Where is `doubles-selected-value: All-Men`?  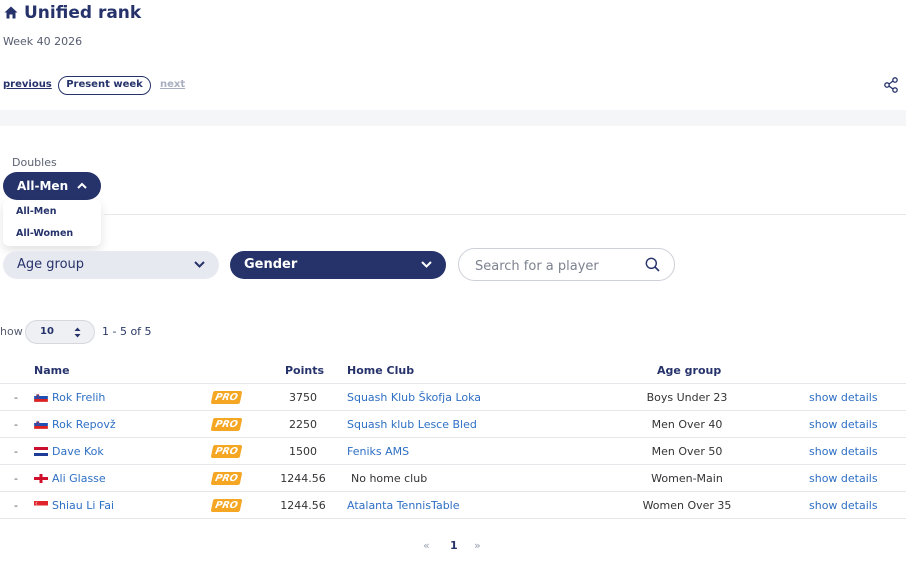 doubles-selected-value: All-Men is located at coordinates (43, 186).